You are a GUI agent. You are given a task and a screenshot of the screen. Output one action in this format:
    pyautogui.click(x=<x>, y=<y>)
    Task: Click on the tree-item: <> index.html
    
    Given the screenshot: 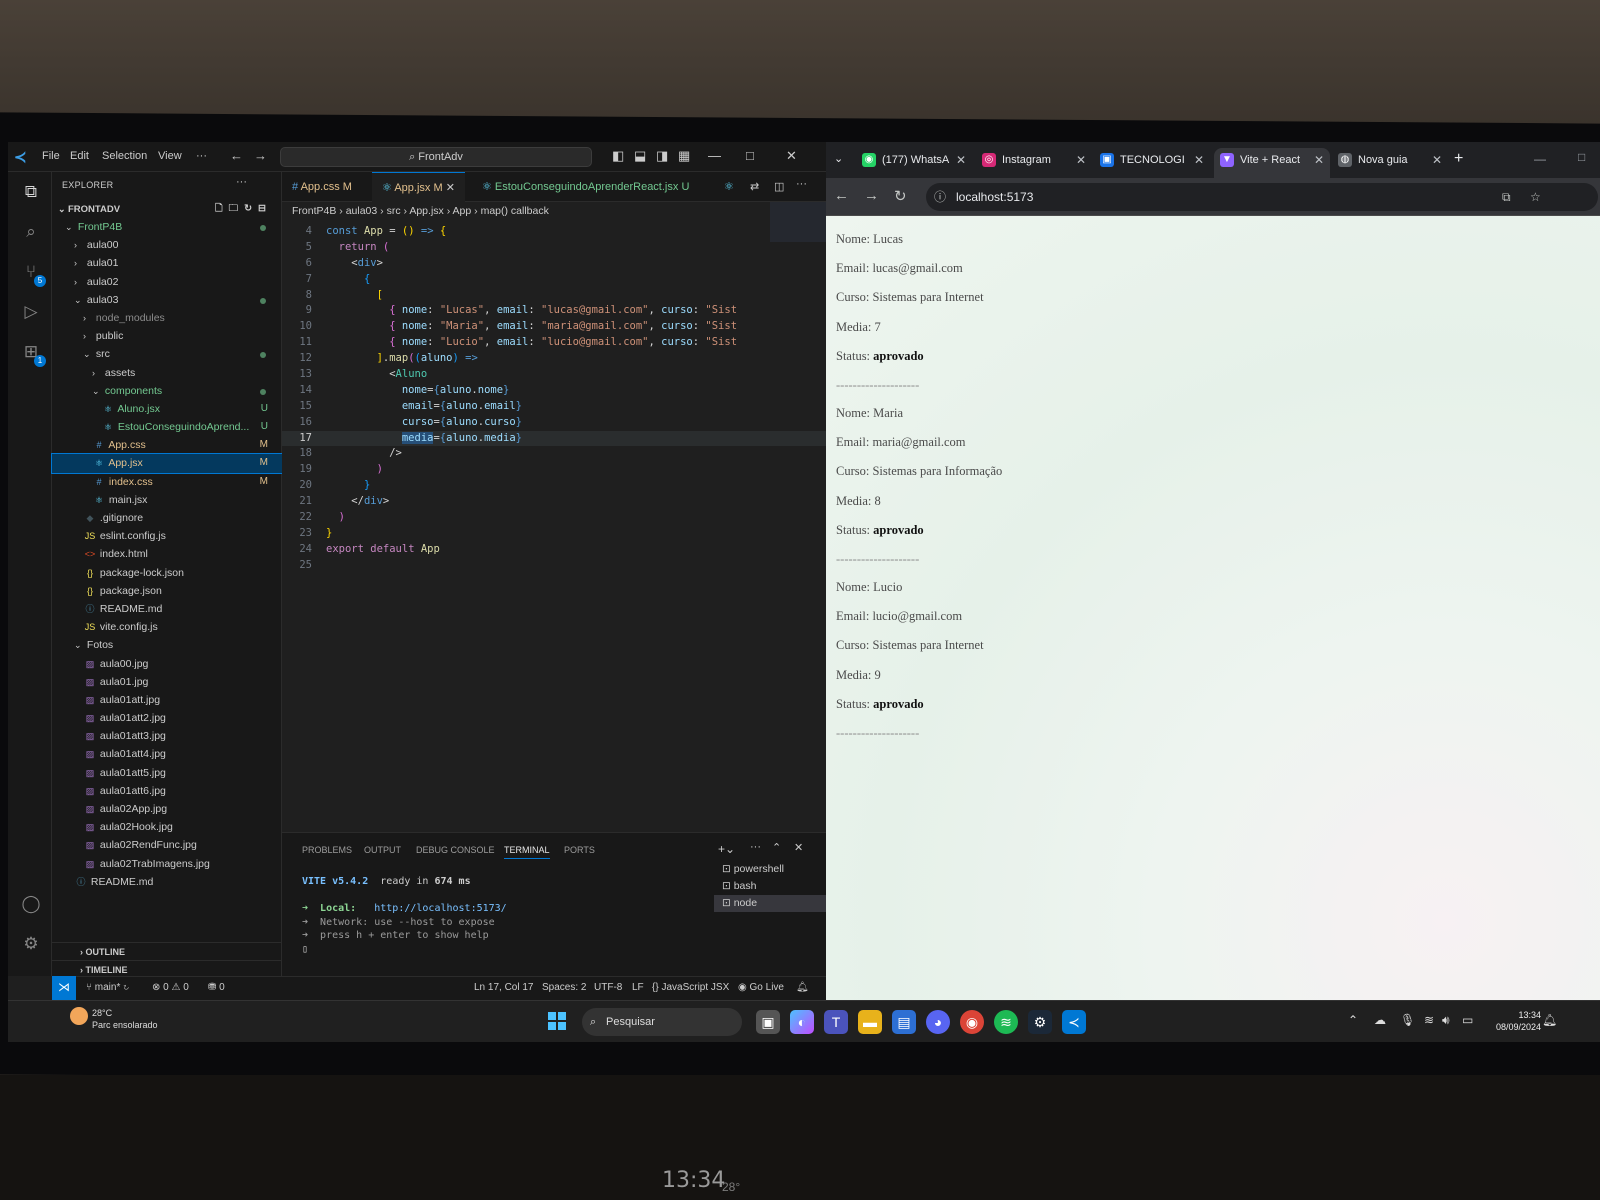 What is the action you would take?
    pyautogui.click(x=167, y=554)
    